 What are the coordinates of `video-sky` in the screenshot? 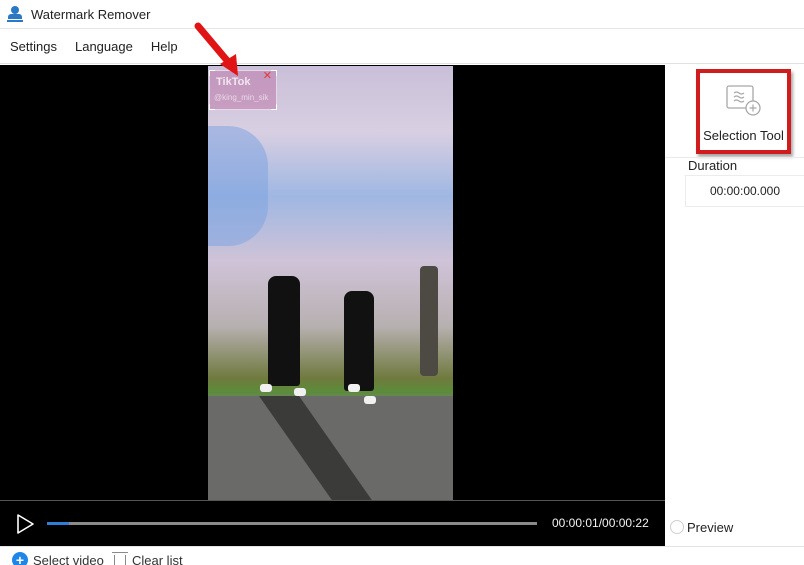 It's located at (238, 186).